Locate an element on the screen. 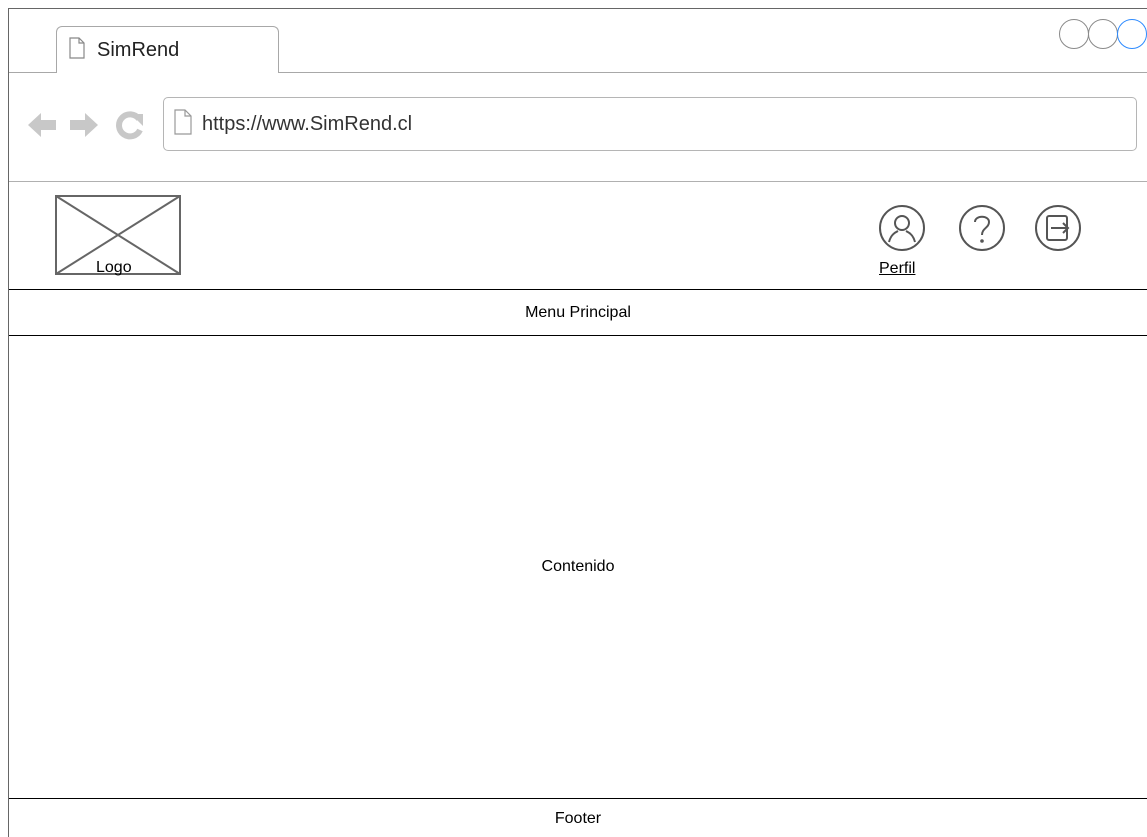  tab-strip: SimRend is located at coordinates (578, 41).